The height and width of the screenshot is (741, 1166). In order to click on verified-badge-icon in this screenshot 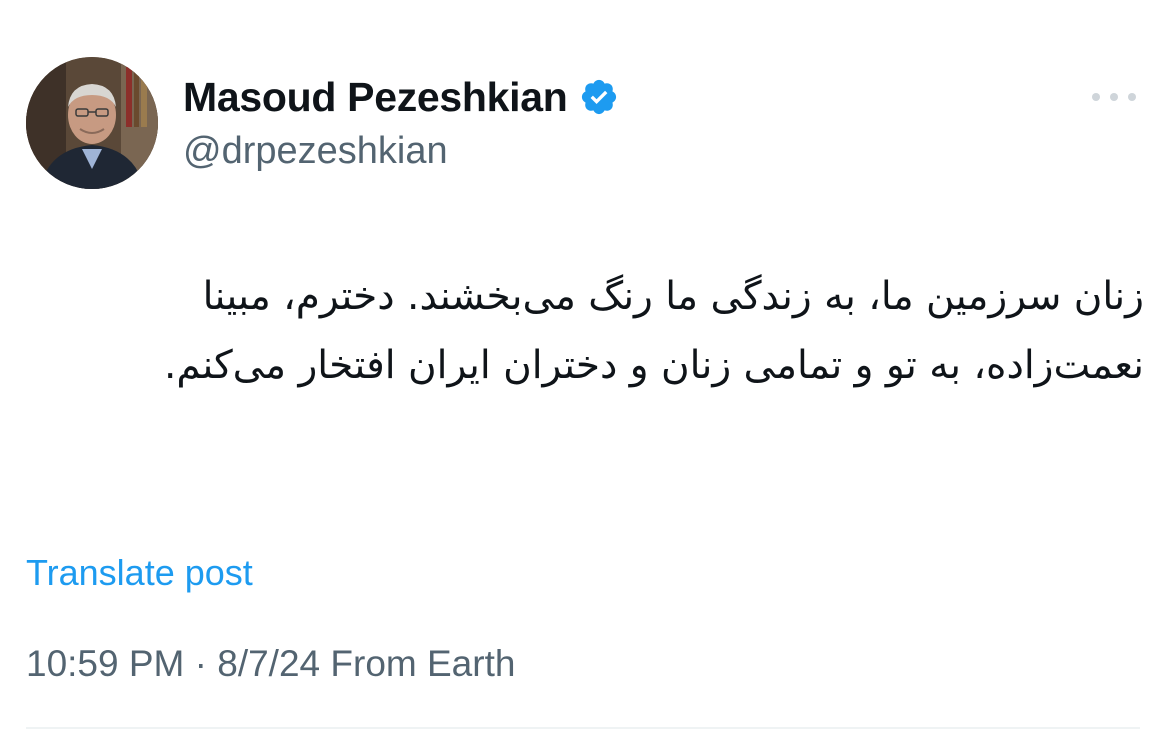, I will do `click(598, 97)`.